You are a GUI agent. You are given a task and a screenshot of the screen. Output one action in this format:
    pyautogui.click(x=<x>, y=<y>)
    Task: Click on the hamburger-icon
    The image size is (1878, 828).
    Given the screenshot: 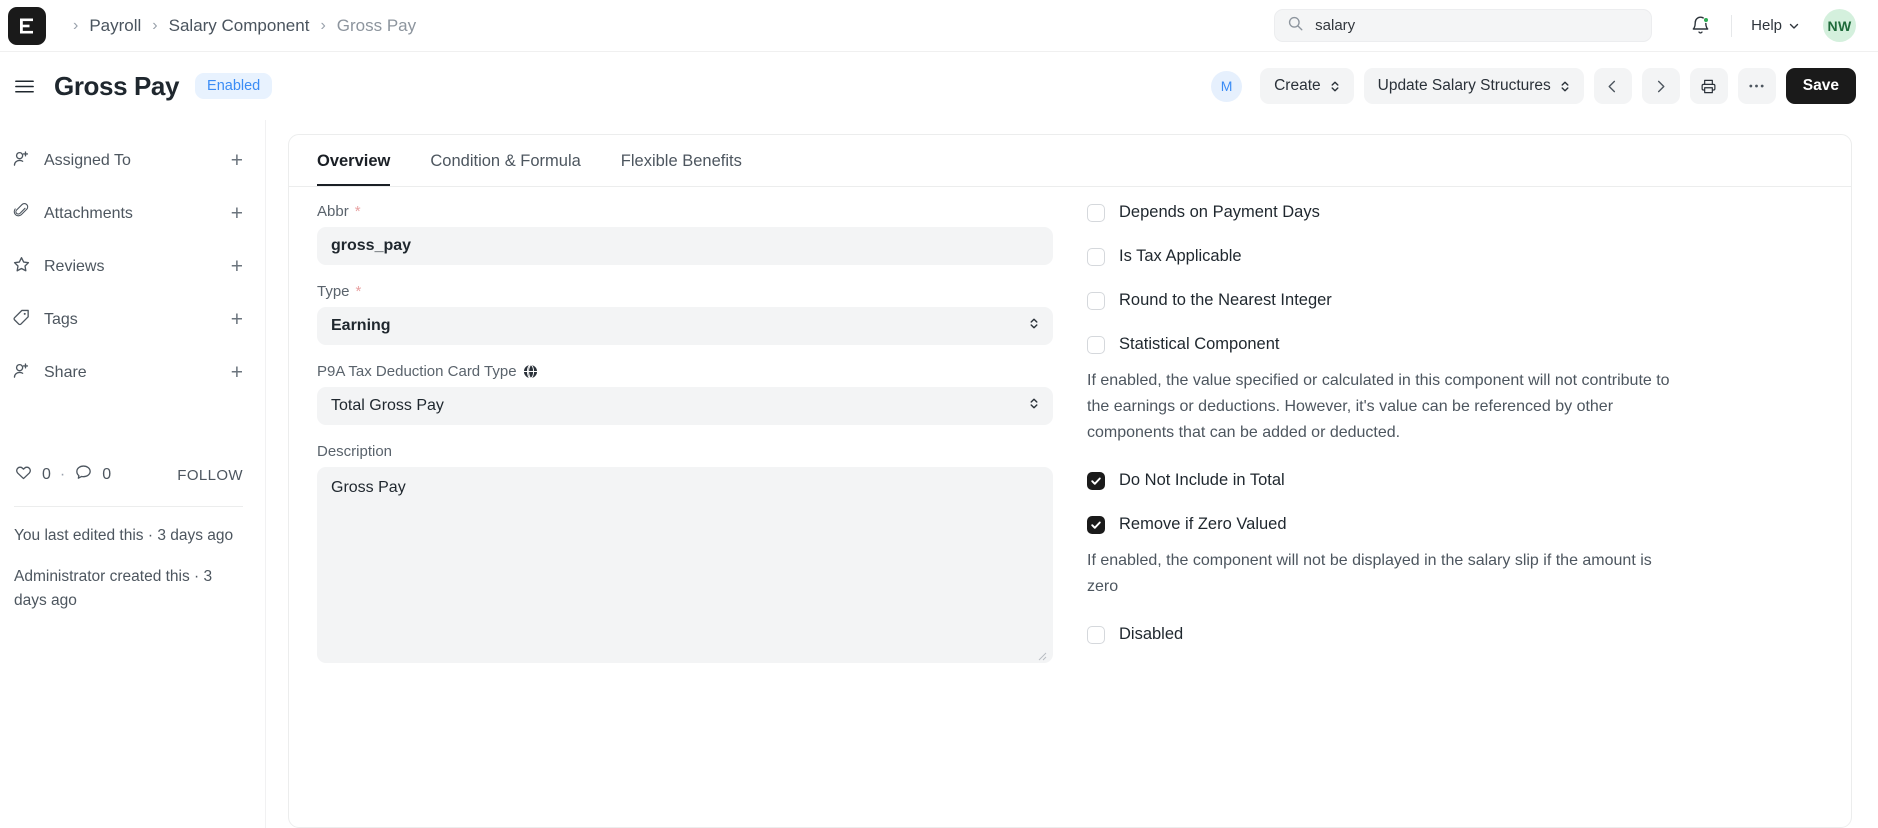 What is the action you would take?
    pyautogui.click(x=24, y=86)
    